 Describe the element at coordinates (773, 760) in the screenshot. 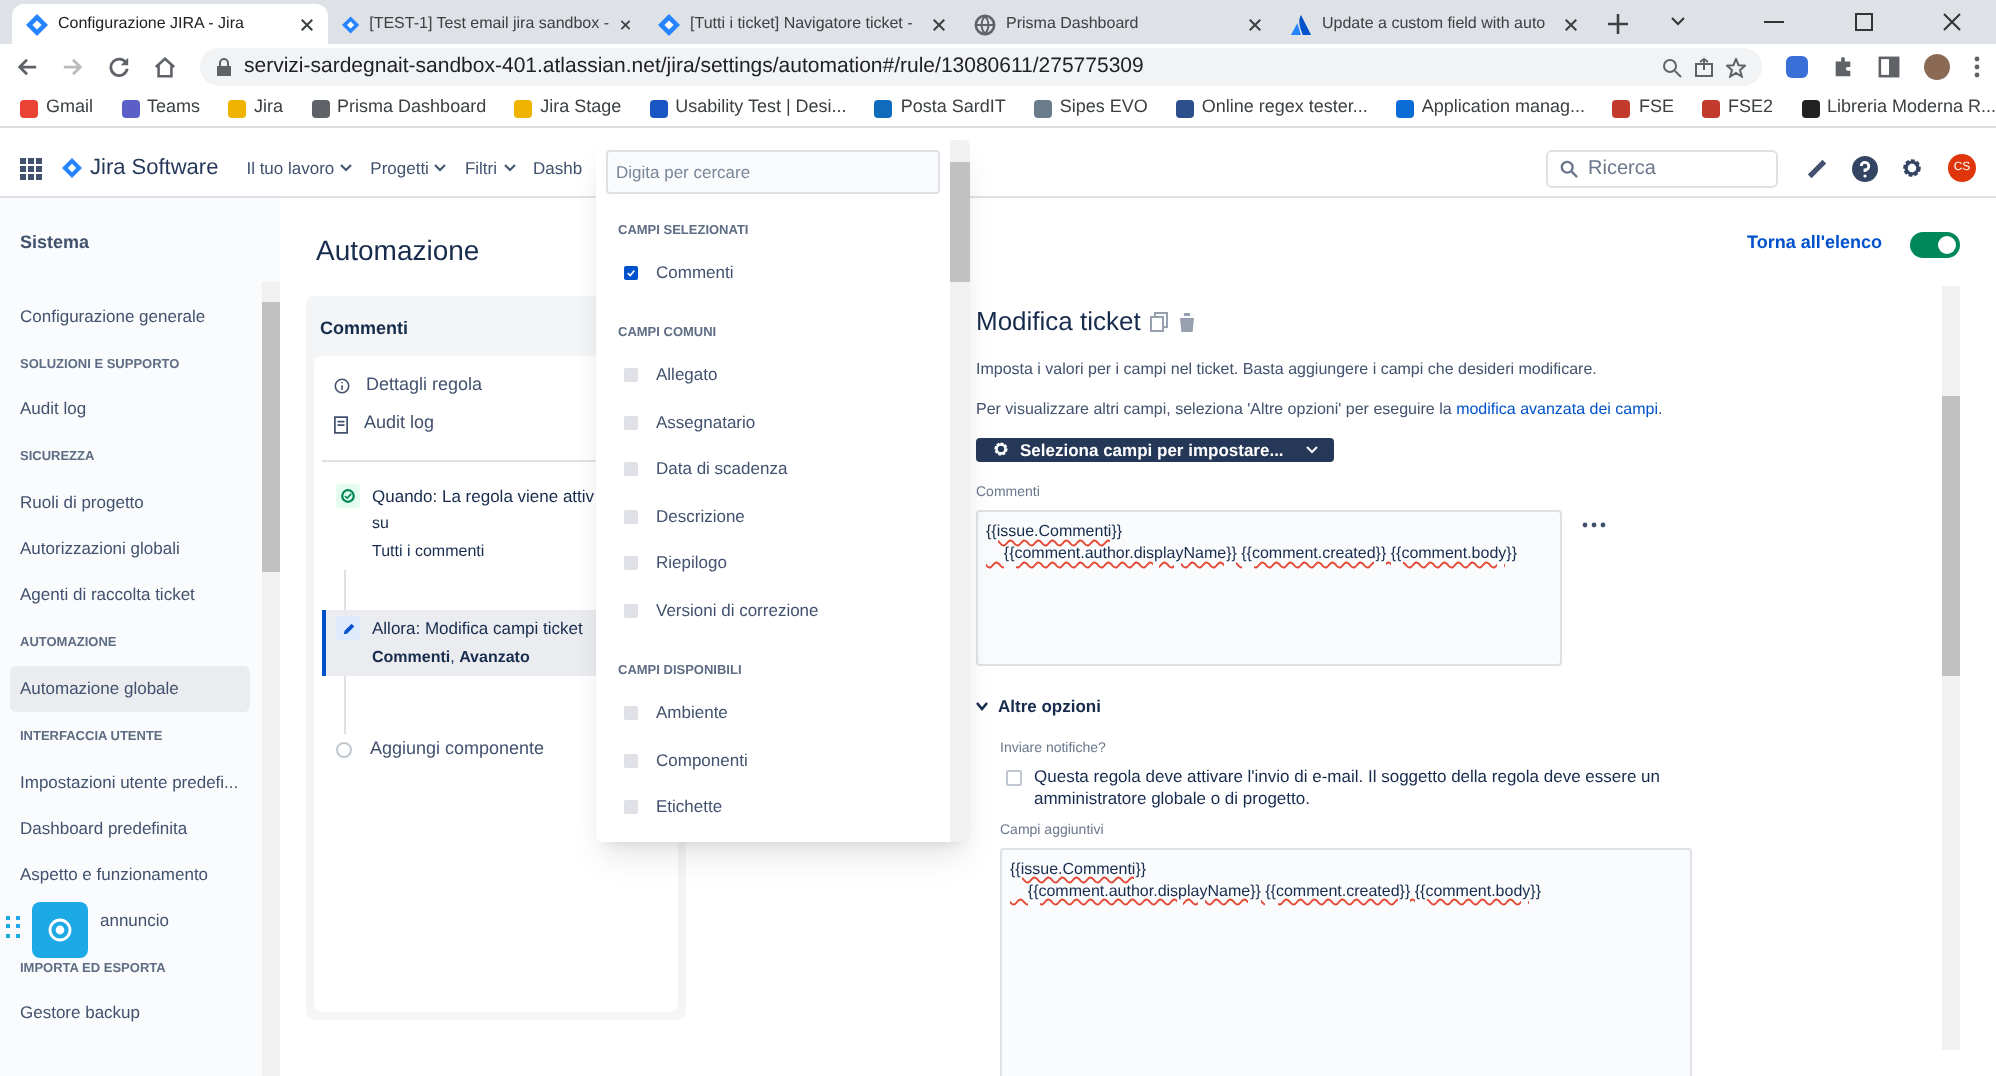

I see `dropdown-option: Componenti` at that location.